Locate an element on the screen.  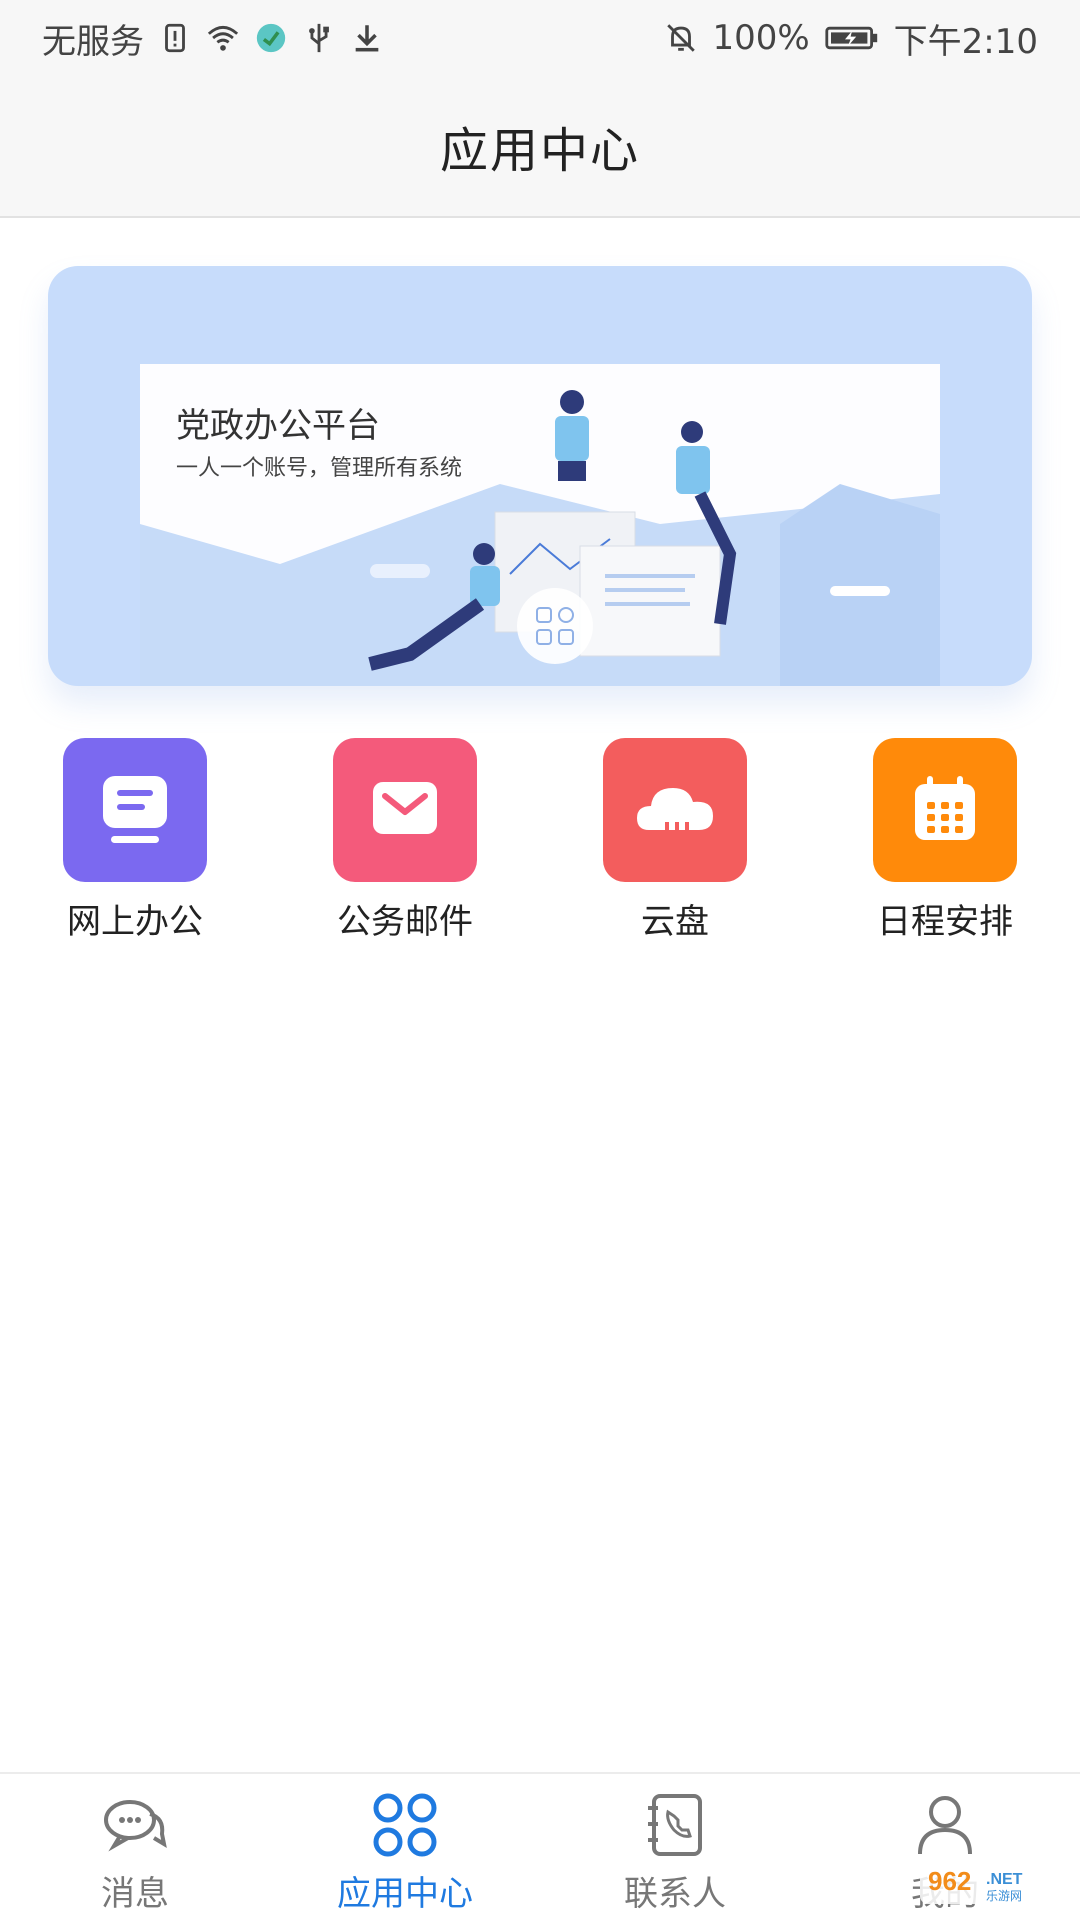
mail-icon is located at coordinates (405, 810).